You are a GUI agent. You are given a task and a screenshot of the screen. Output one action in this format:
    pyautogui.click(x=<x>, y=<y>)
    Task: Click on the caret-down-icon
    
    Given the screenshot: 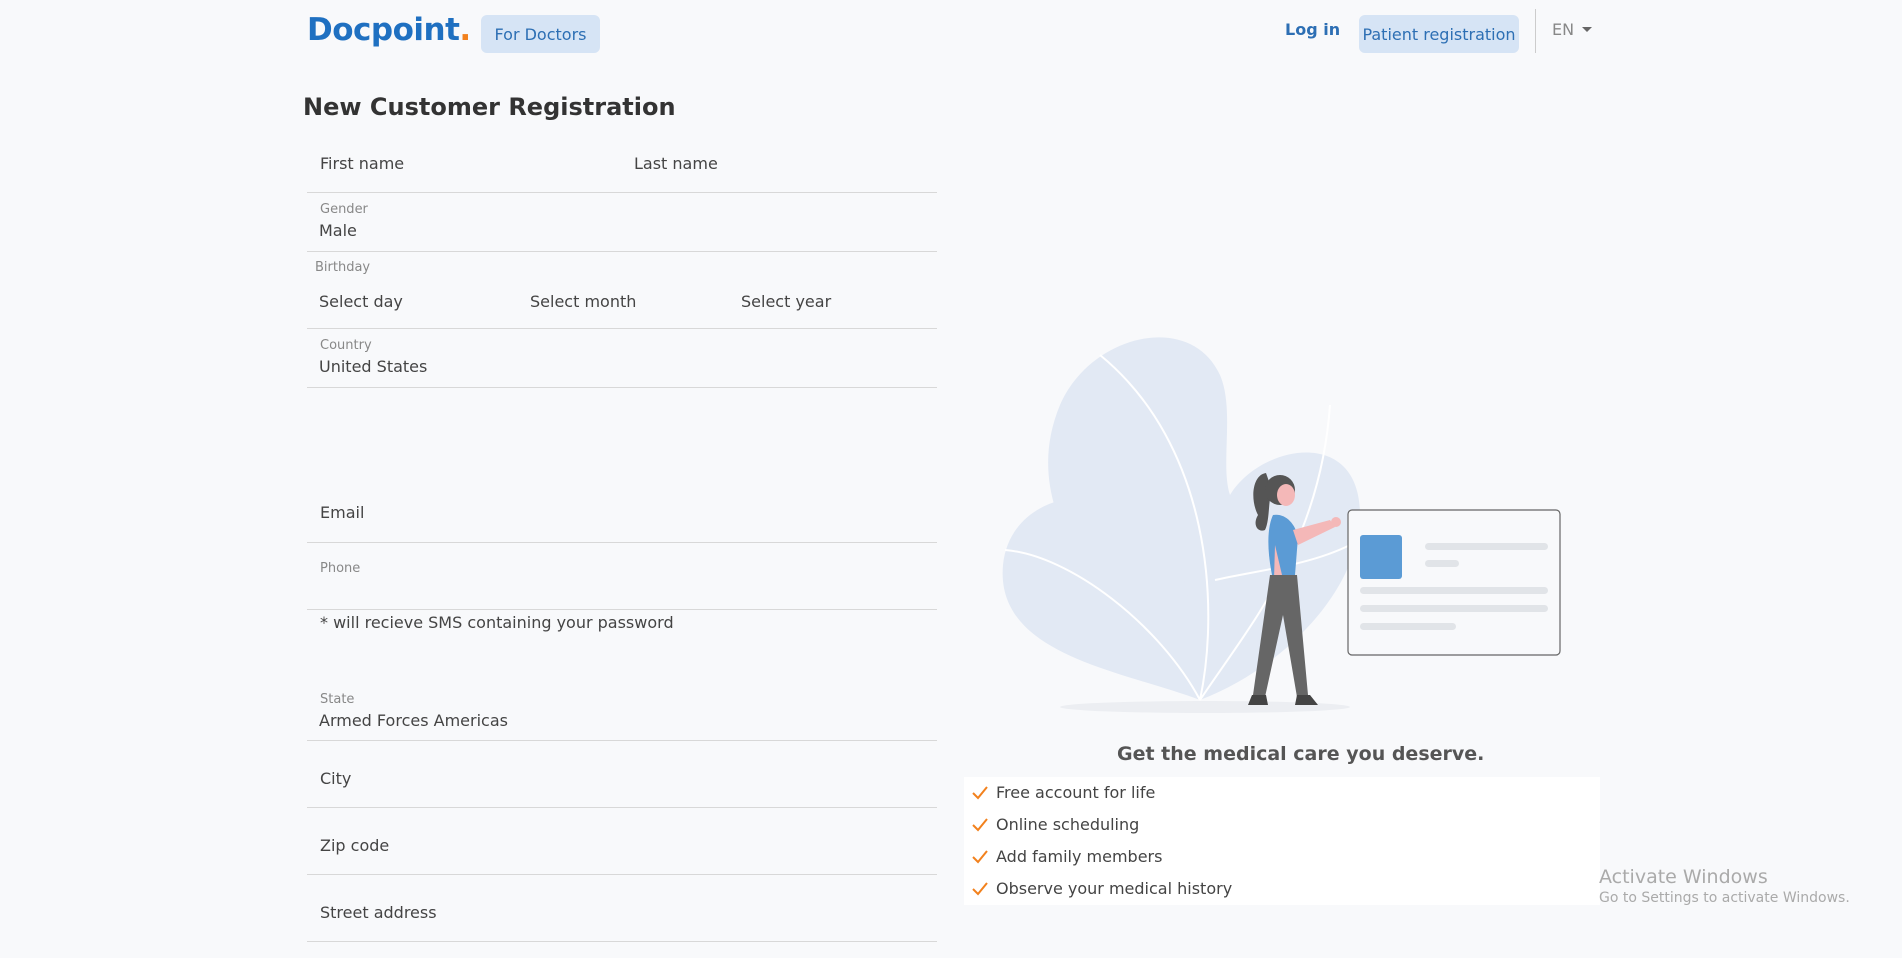 What is the action you would take?
    pyautogui.click(x=1587, y=29)
    